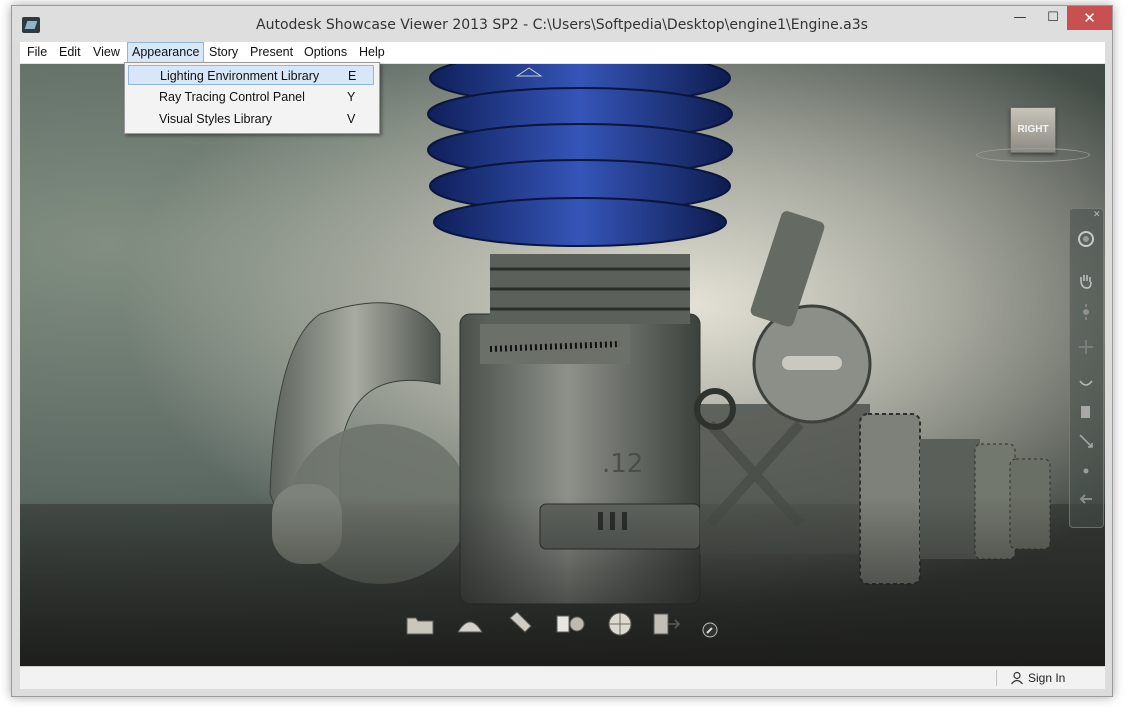  I want to click on rewind-icon, so click(1086, 441).